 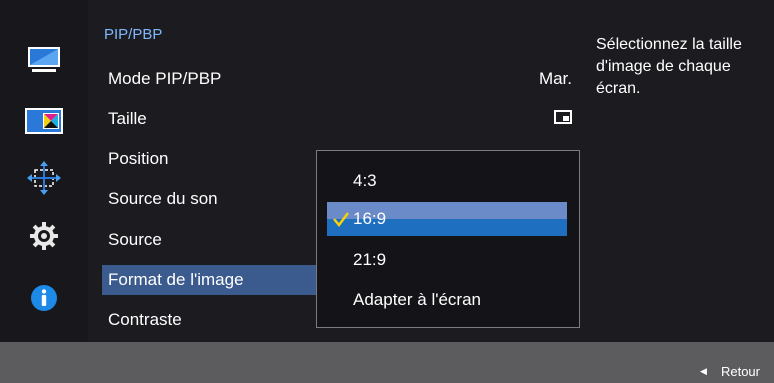 What do you see at coordinates (417, 299) in the screenshot?
I see `option-label: Adapter à l'écran` at bounding box center [417, 299].